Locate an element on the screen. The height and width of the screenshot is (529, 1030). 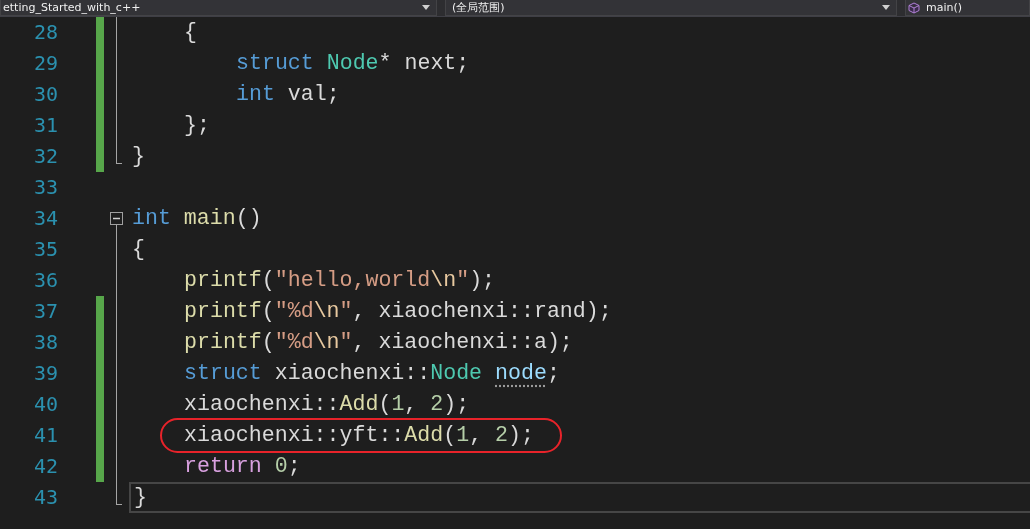
line-number: 35 is located at coordinates (45, 249).